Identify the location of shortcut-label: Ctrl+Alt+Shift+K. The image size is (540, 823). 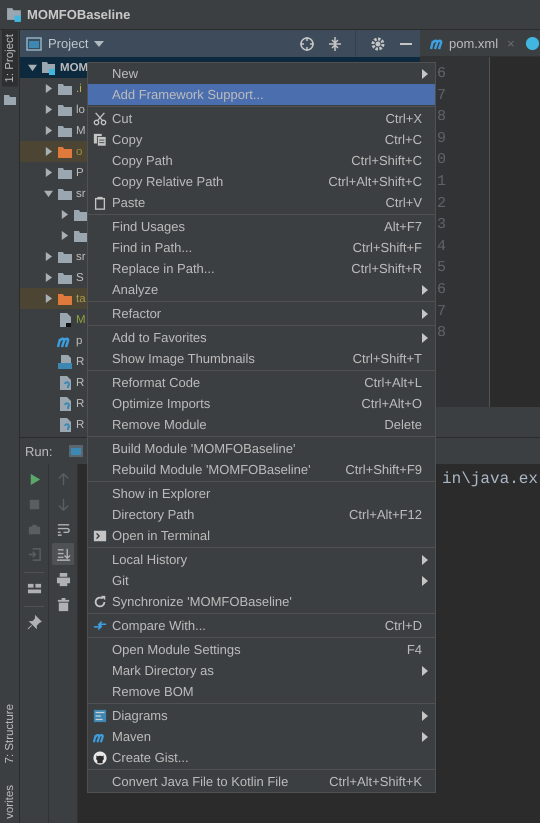
(375, 781).